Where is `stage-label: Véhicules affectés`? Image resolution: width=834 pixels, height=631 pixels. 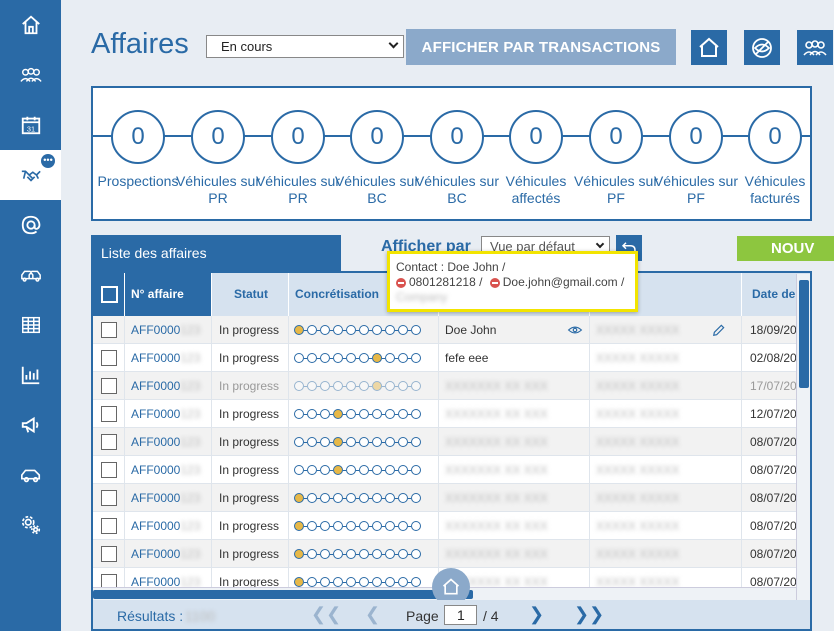 stage-label: Véhicules affectés is located at coordinates (536, 189).